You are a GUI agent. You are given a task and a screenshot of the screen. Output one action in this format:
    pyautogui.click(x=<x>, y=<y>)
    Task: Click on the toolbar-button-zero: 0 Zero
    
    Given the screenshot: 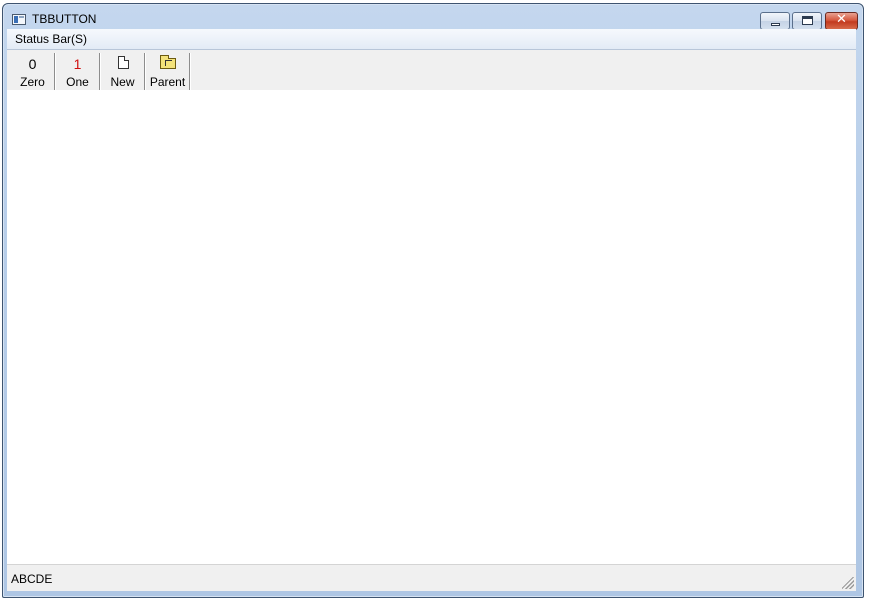 What is the action you would take?
    pyautogui.click(x=32, y=71)
    